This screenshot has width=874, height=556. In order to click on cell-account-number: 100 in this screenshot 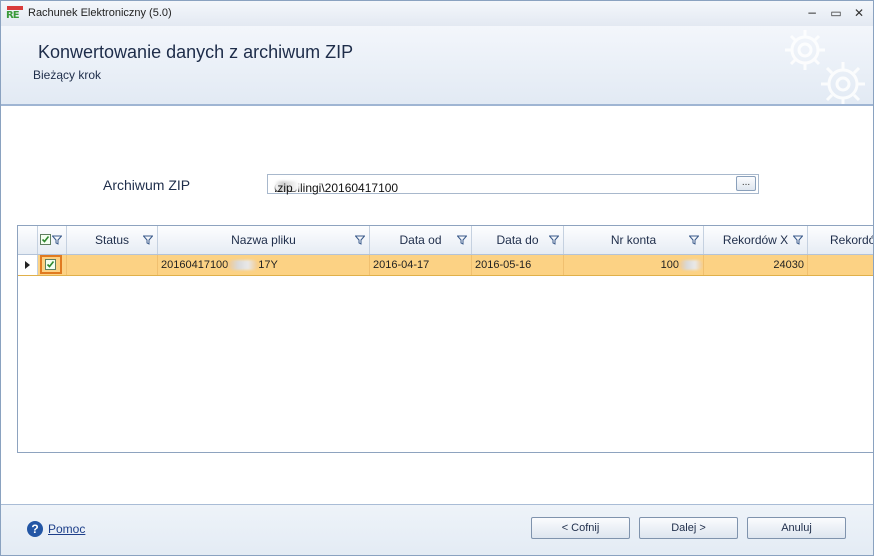, I will do `click(634, 265)`.